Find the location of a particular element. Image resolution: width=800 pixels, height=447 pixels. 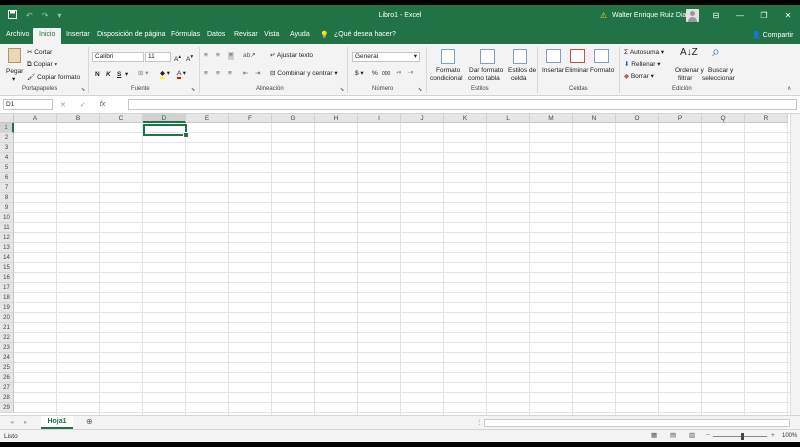

sort-filter-label-2: filtrar is located at coordinates (685, 79).